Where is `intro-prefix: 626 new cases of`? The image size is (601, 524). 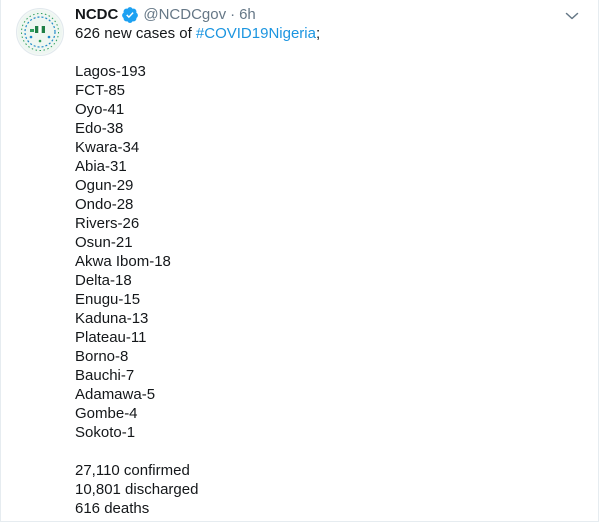
intro-prefix: 626 new cases of is located at coordinates (135, 33).